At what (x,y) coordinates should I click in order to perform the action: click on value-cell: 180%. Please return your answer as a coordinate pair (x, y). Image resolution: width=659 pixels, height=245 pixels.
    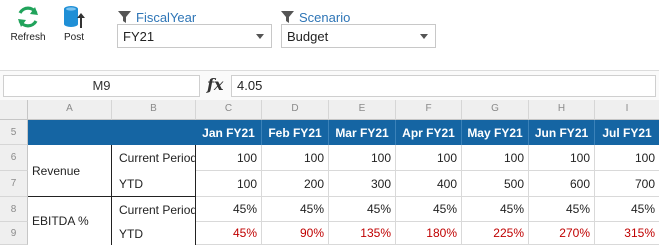
    Looking at the image, I should click on (429, 233).